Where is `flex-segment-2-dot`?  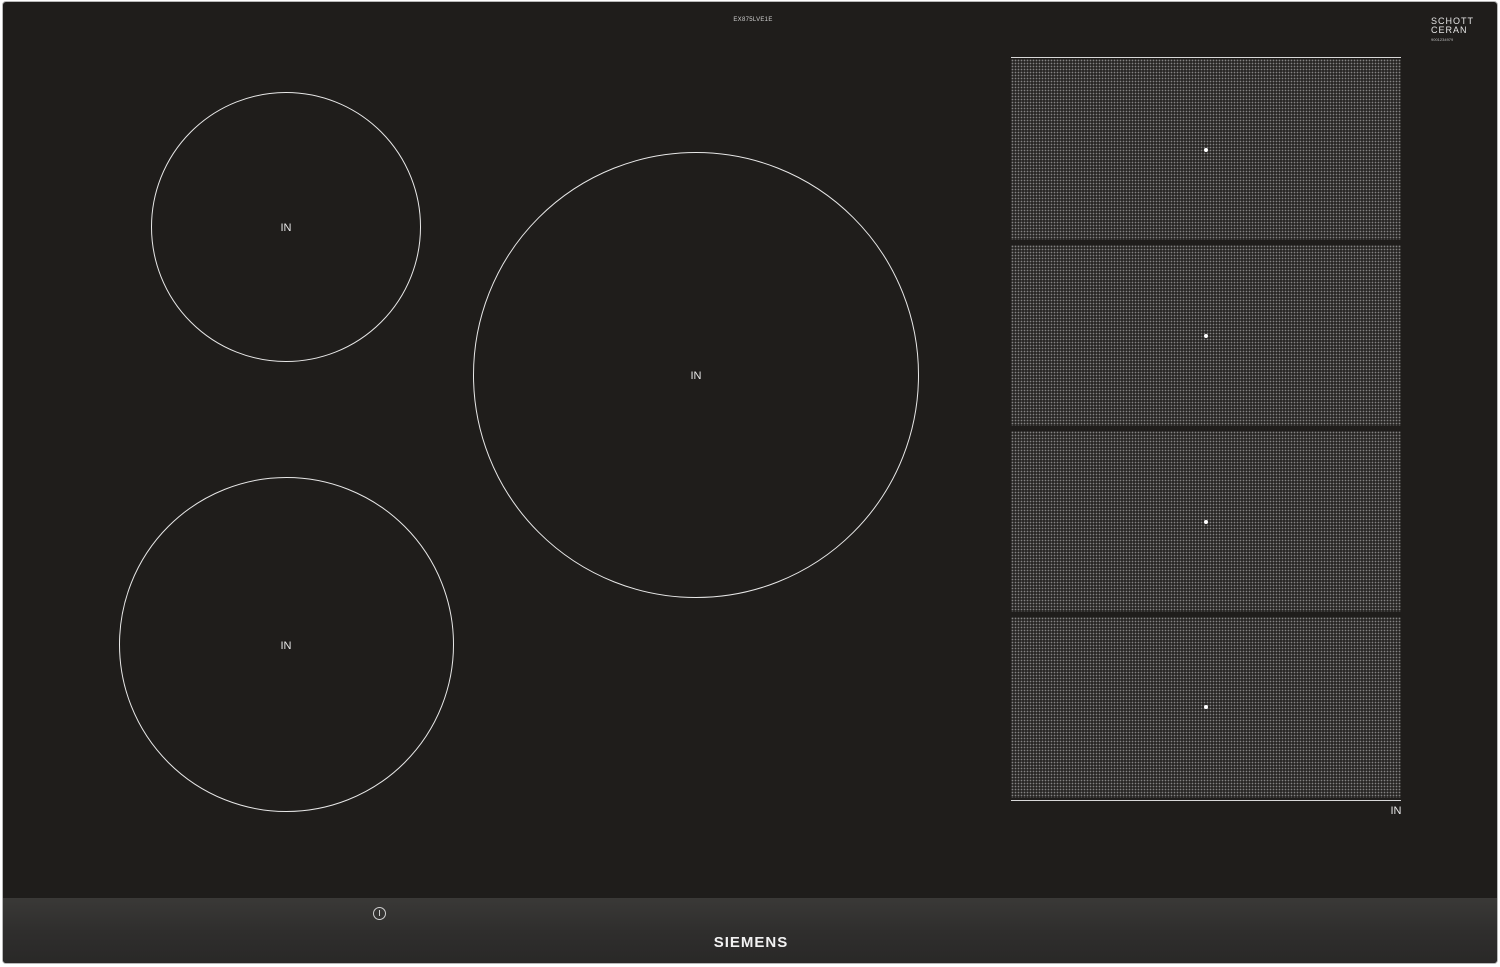 flex-segment-2-dot is located at coordinates (1206, 336).